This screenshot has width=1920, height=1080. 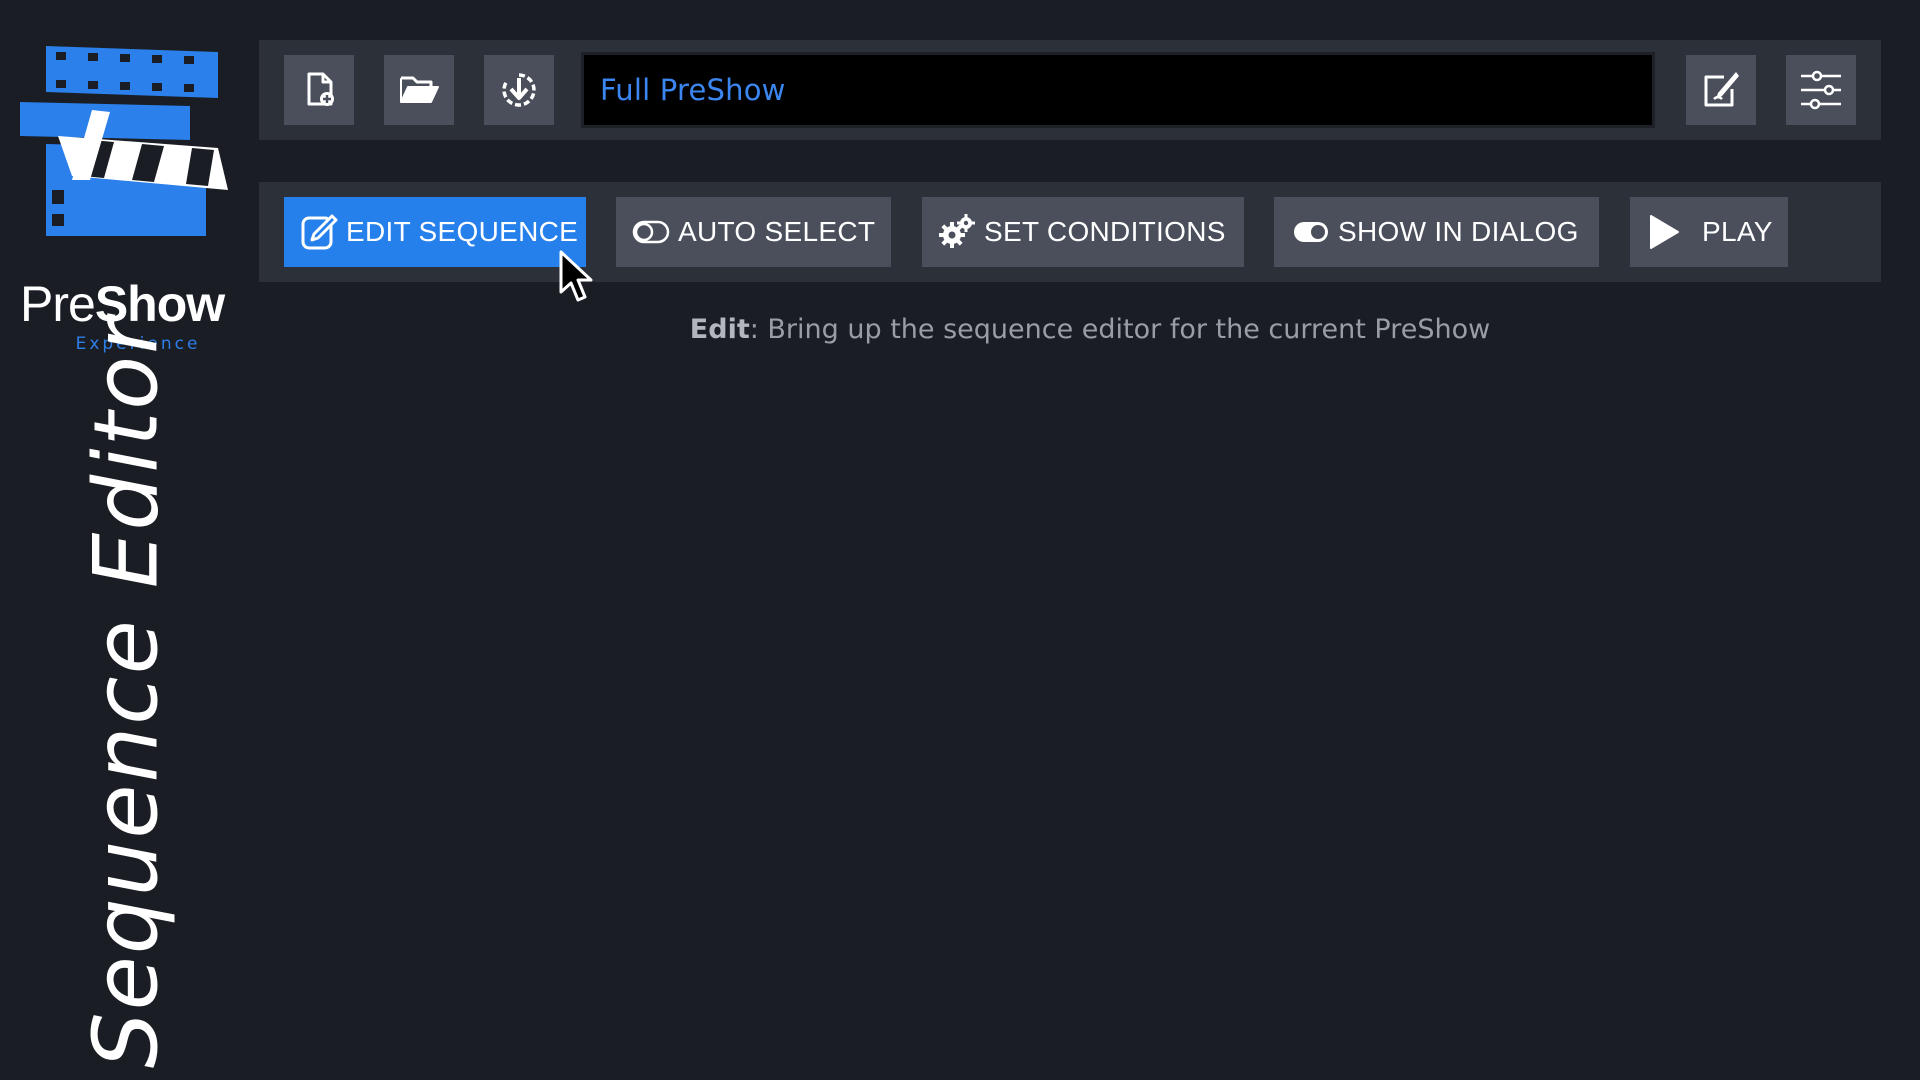 I want to click on save-preshow-button, so click(x=519, y=90).